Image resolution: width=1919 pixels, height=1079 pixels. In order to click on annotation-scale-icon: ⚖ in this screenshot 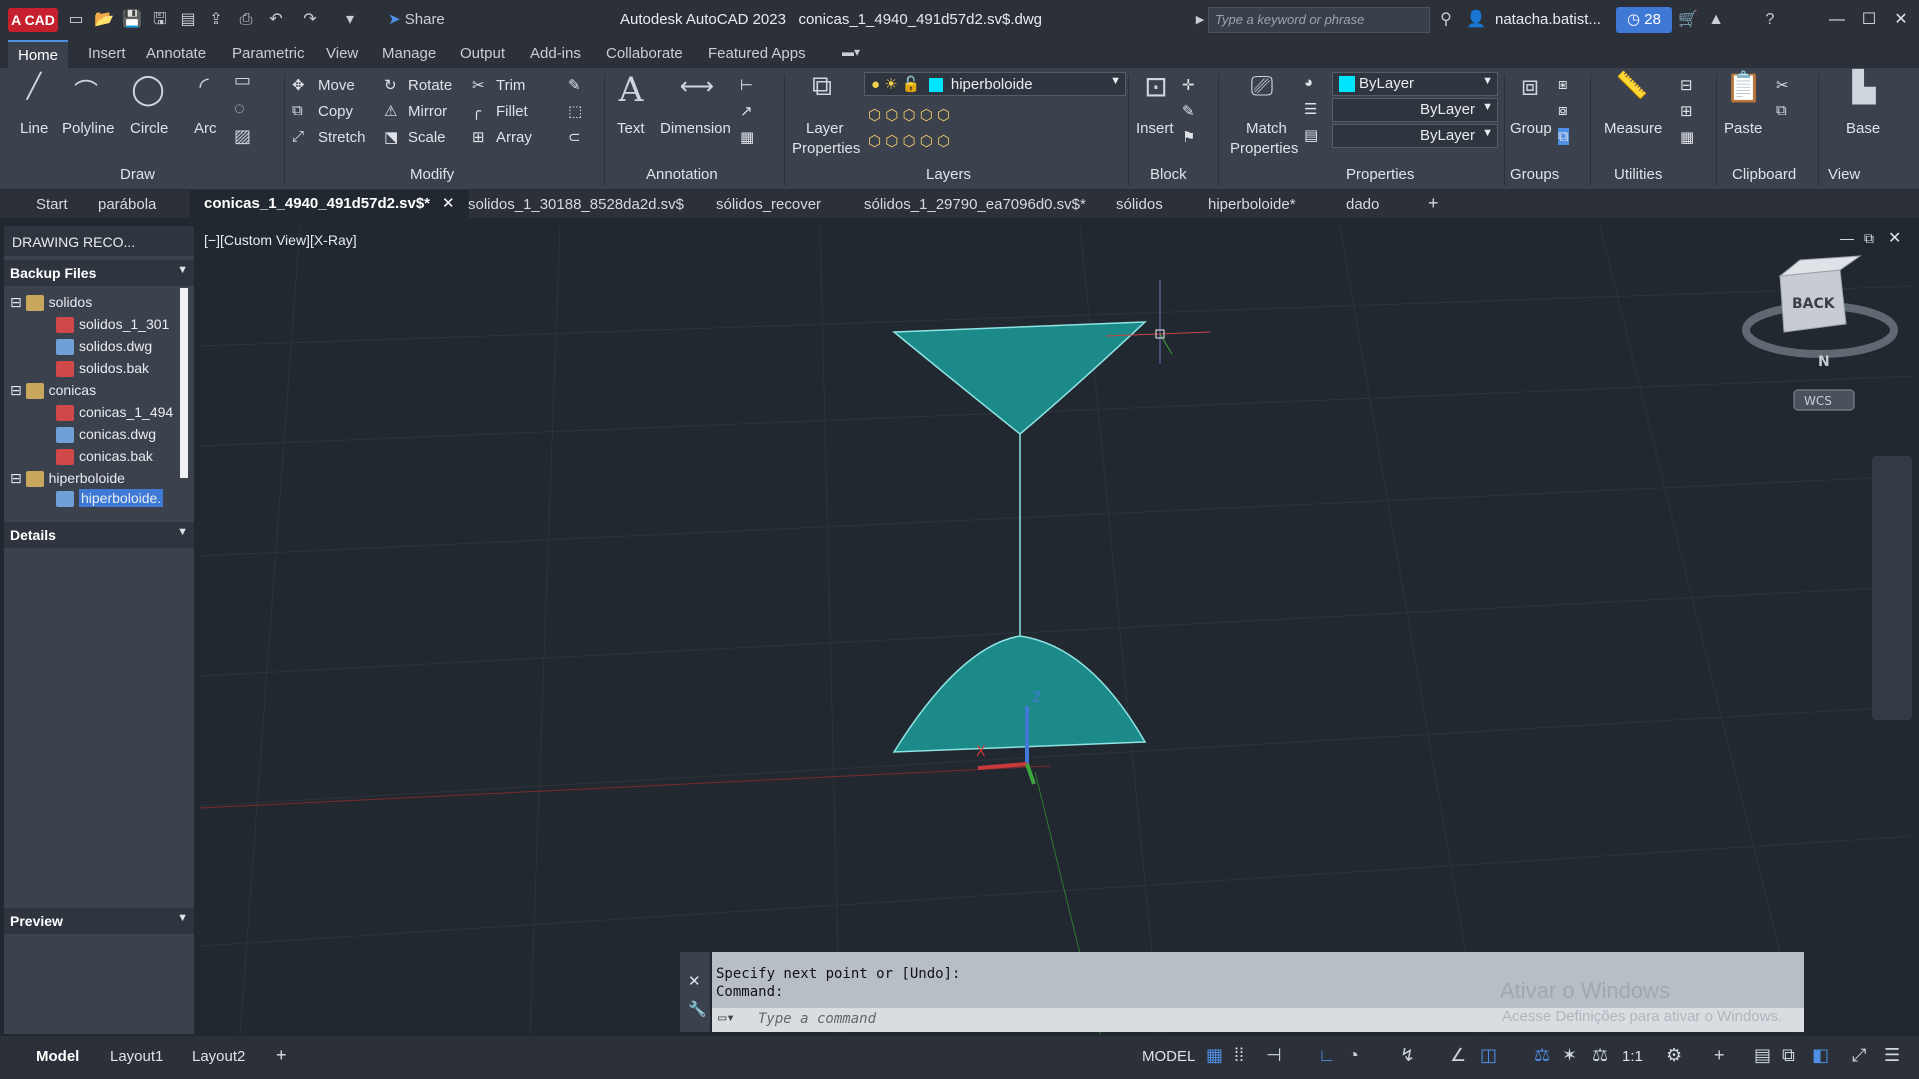, I will do `click(1600, 1055)`.